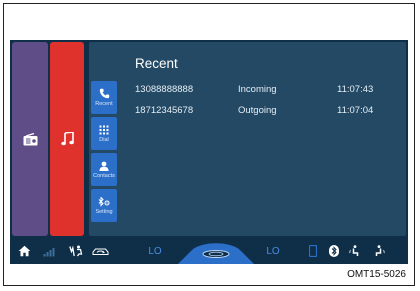  I want to click on bluetooth-icon, so click(334, 251).